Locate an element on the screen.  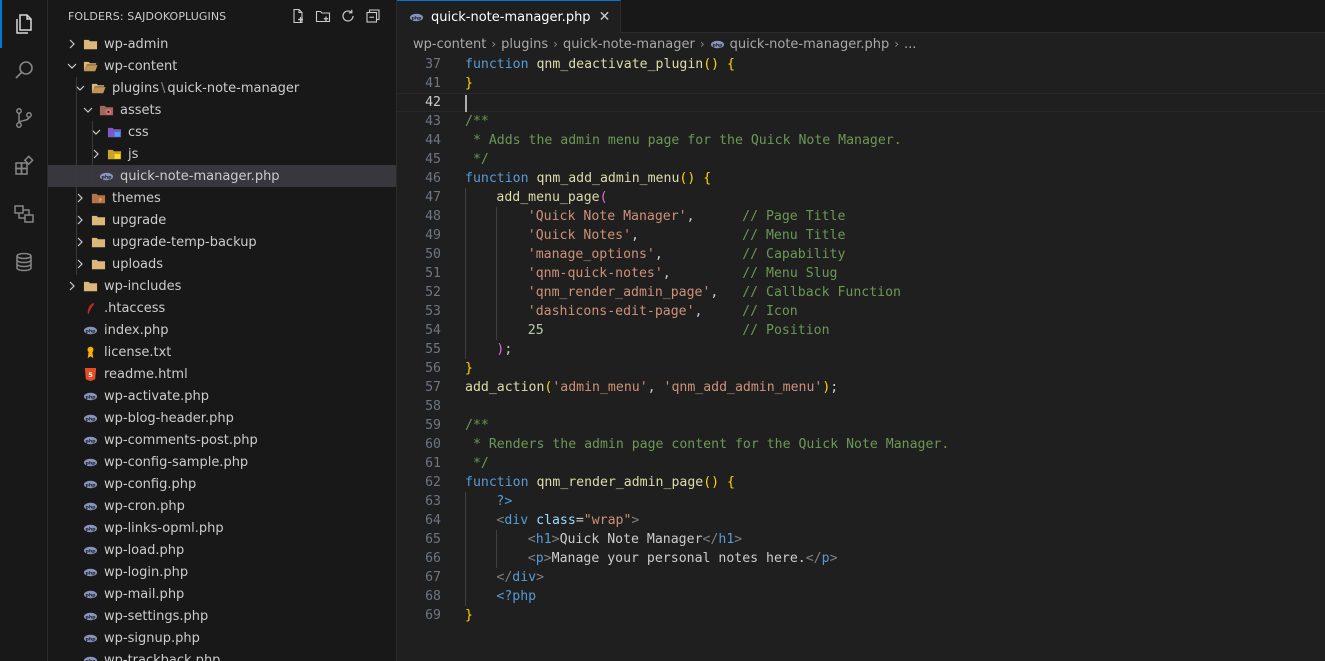
code-line: 63 ?> is located at coordinates (861, 501).